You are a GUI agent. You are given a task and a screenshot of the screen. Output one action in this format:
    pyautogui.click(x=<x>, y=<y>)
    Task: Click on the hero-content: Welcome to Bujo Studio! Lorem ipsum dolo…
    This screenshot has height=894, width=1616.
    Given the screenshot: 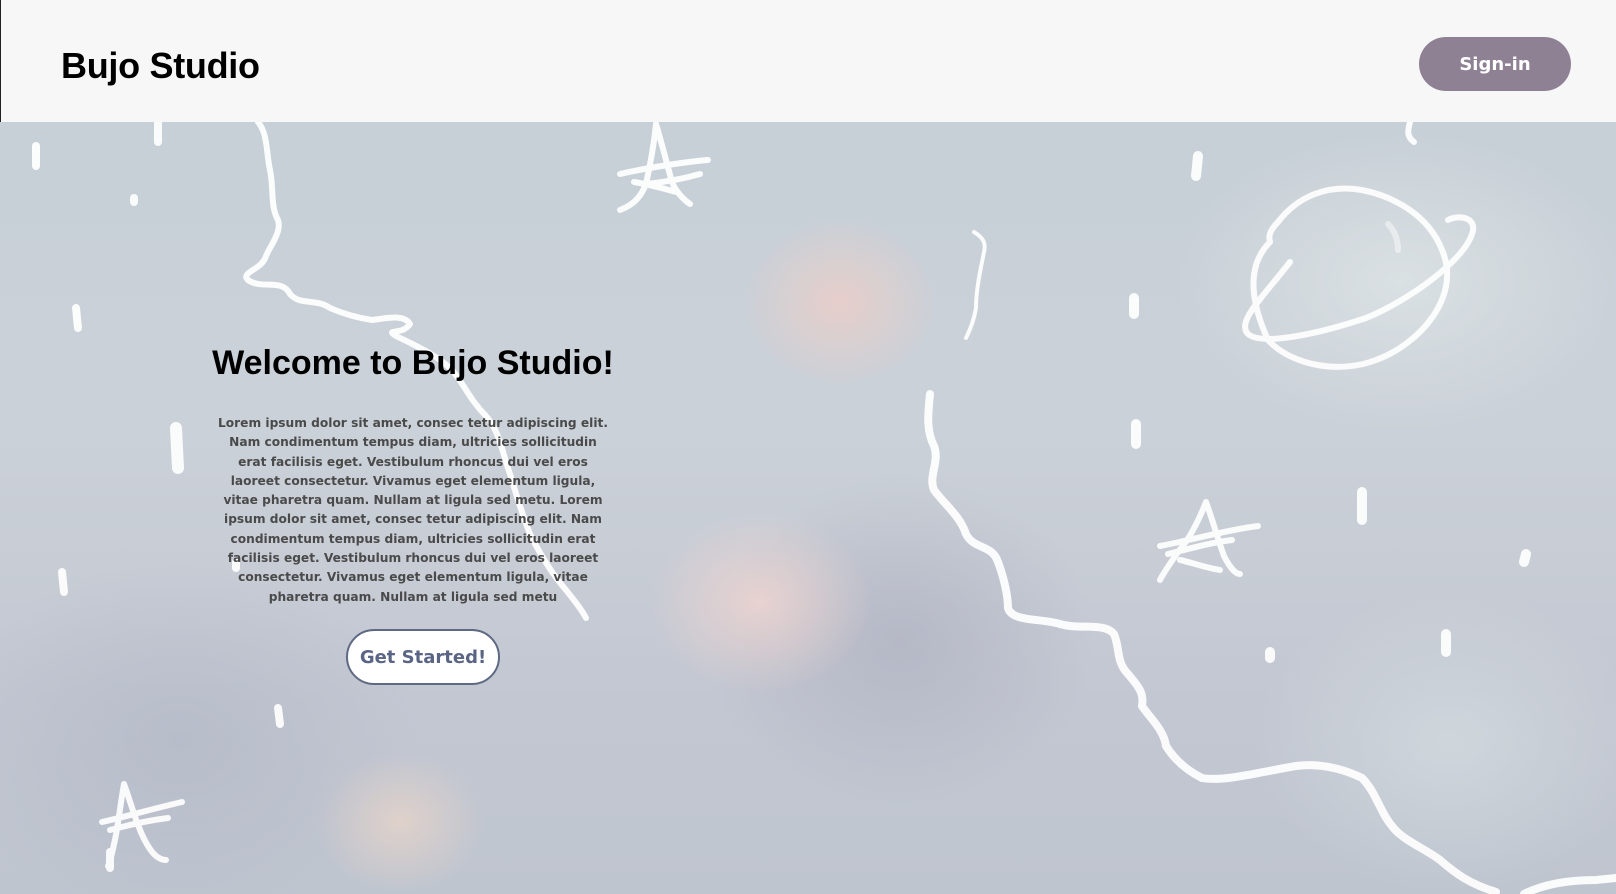 What is the action you would take?
    pyautogui.click(x=413, y=474)
    